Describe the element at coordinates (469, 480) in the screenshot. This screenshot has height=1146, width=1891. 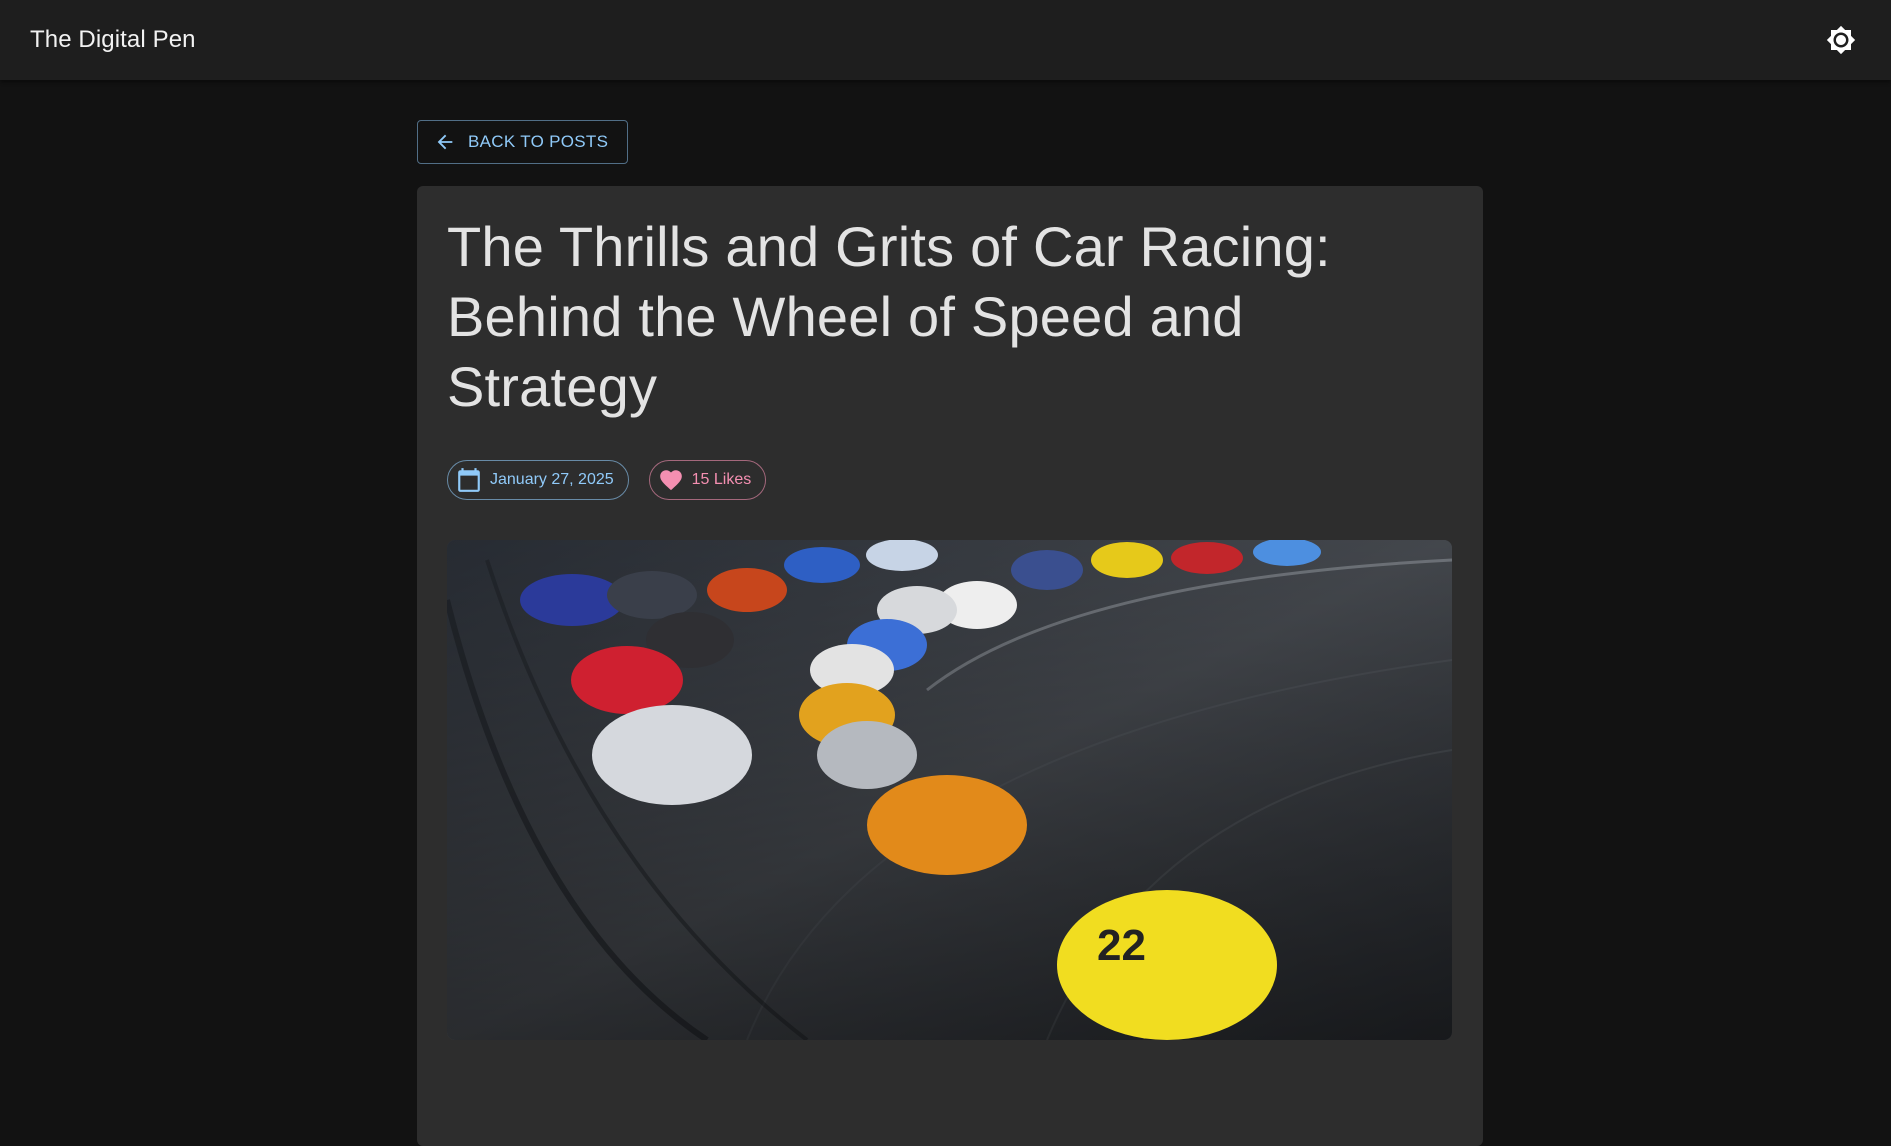
I see `calendar-icon` at that location.